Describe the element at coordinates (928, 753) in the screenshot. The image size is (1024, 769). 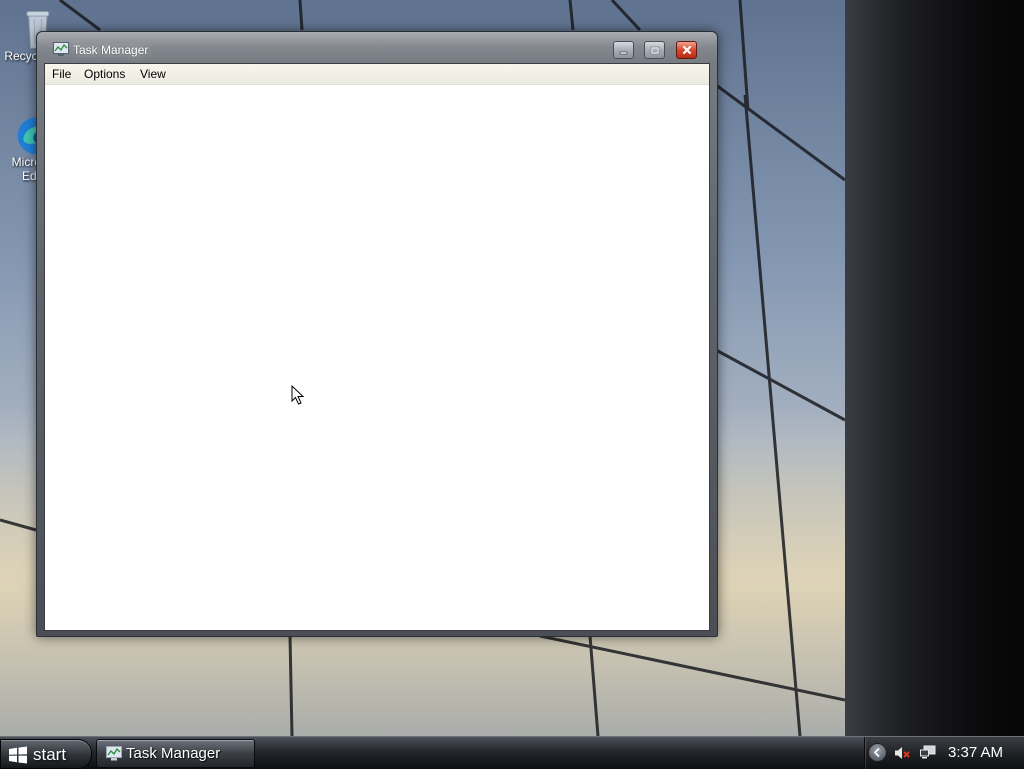
I see `network-icon` at that location.